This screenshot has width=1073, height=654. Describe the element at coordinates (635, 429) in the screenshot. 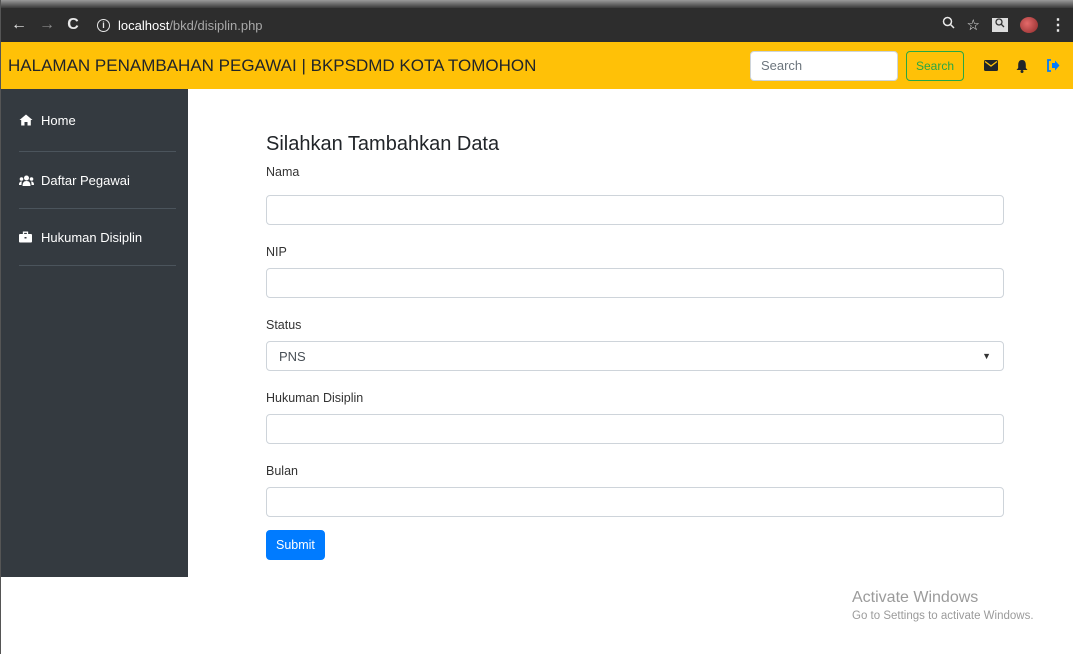

I see `hukuman-disiplin-input` at that location.